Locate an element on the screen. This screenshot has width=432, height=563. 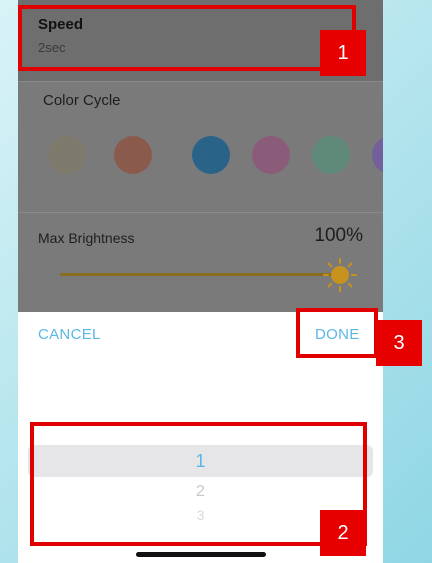
color-swatches is located at coordinates (215, 156).